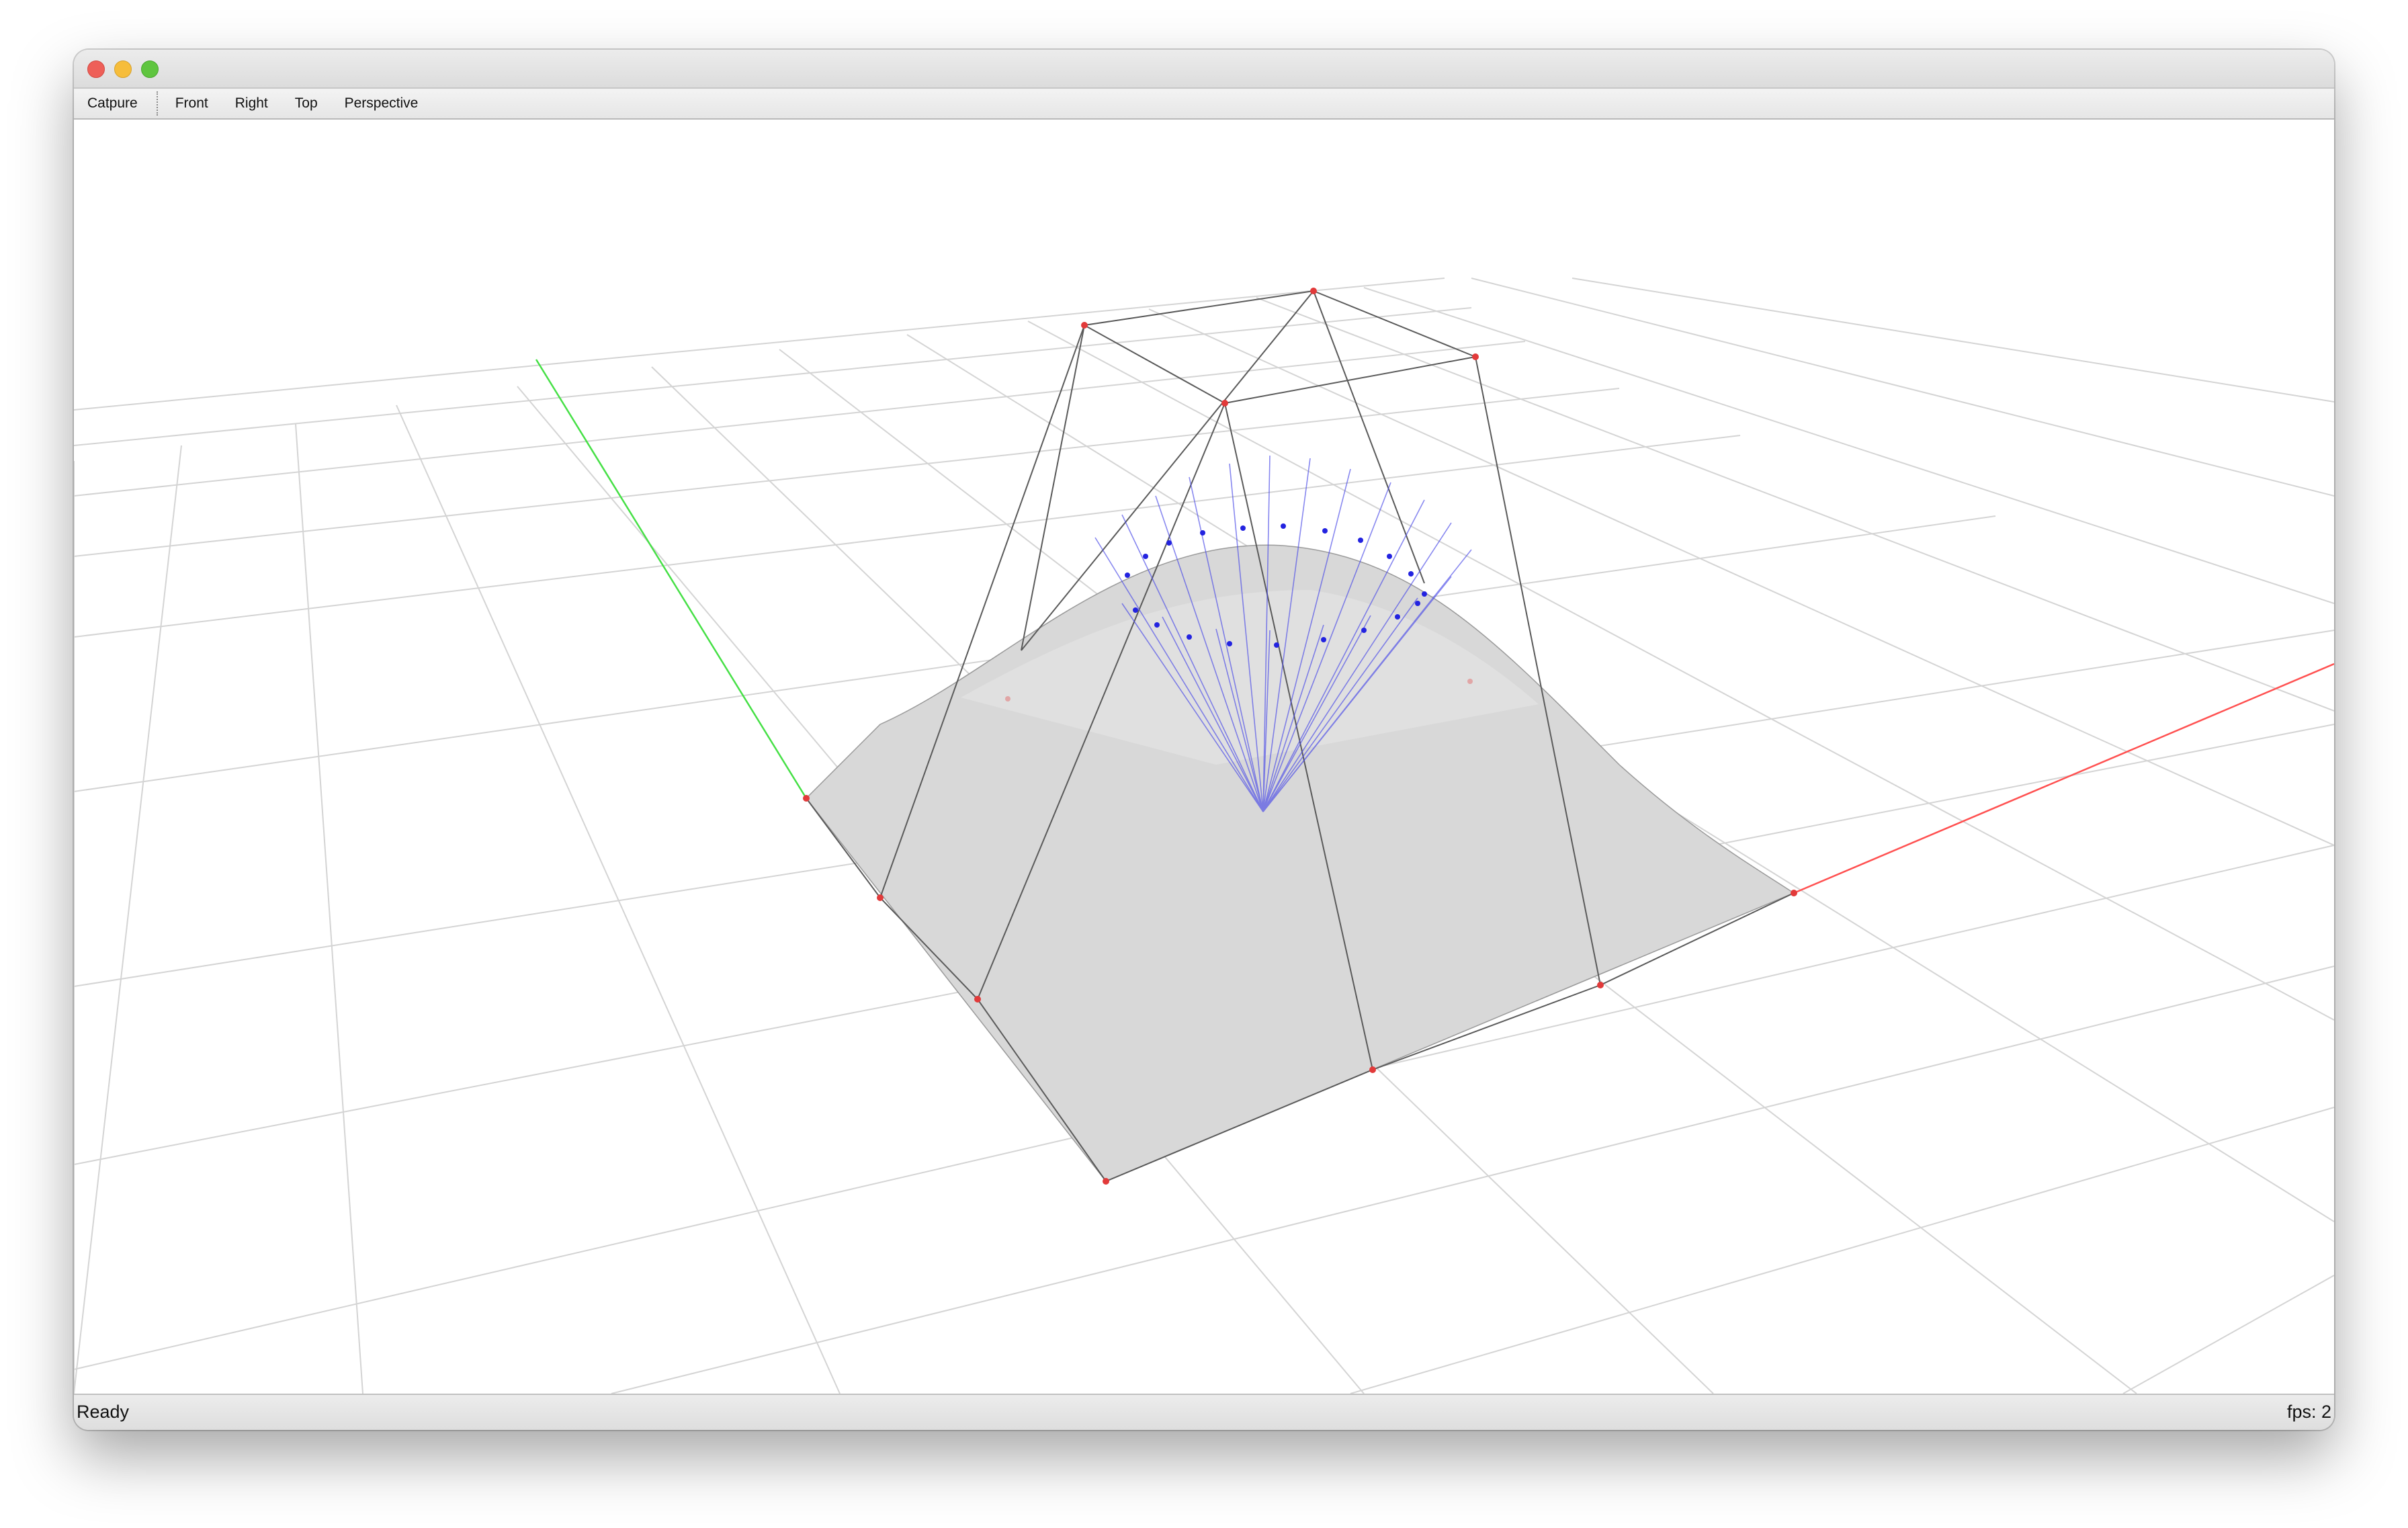 The image size is (2408, 1528). Describe the element at coordinates (103, 1412) in the screenshot. I see `status-text: Ready` at that location.